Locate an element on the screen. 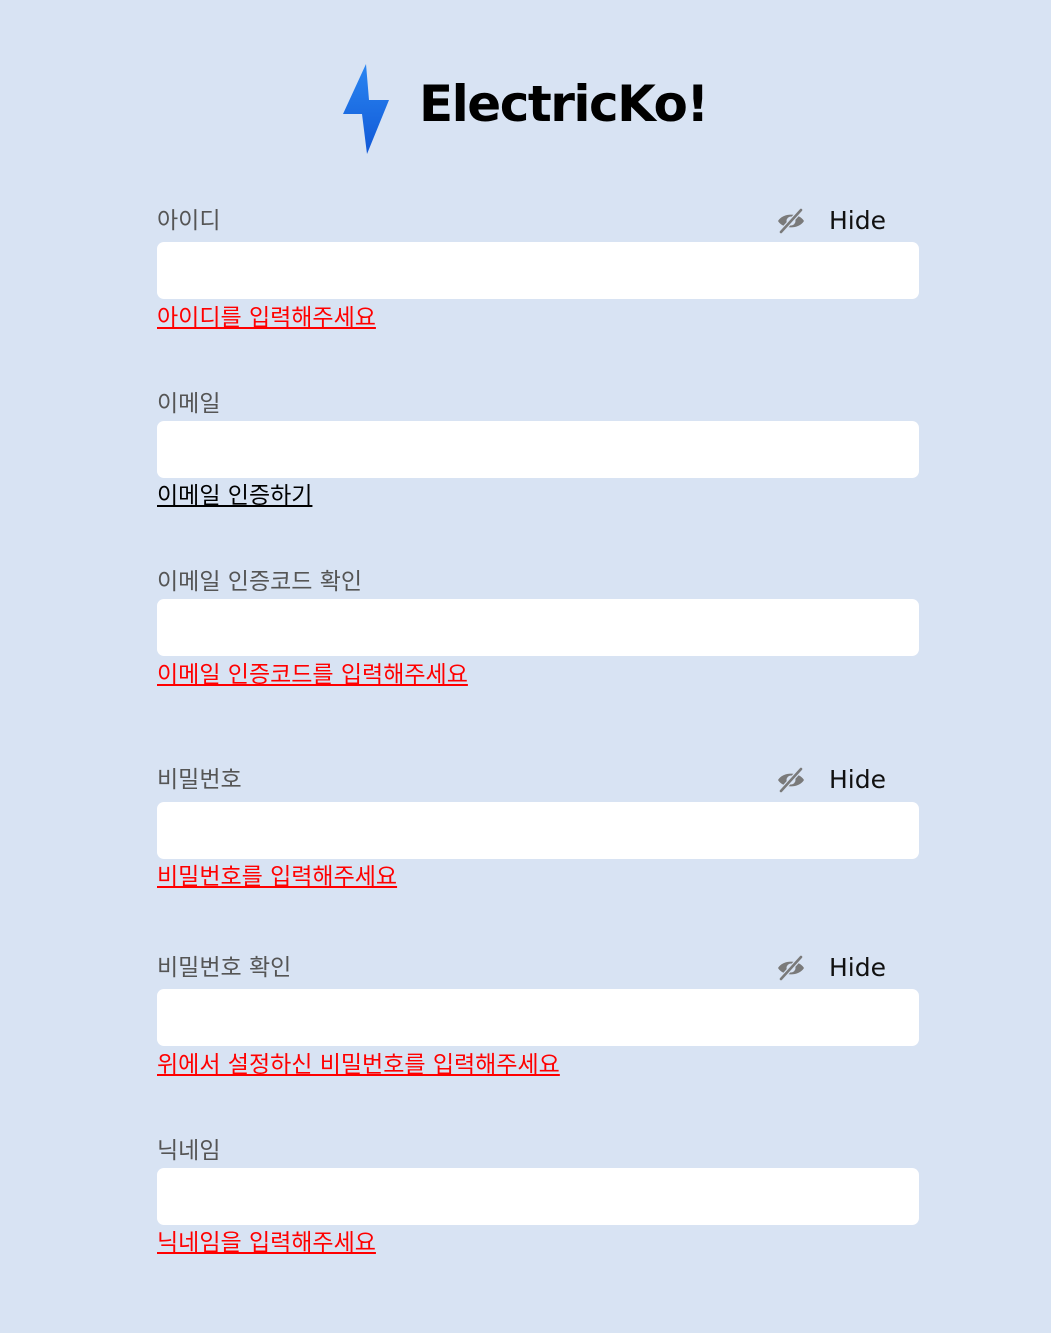  email-field-group: 이메일 이메일 인증하기 is located at coordinates (538, 452).